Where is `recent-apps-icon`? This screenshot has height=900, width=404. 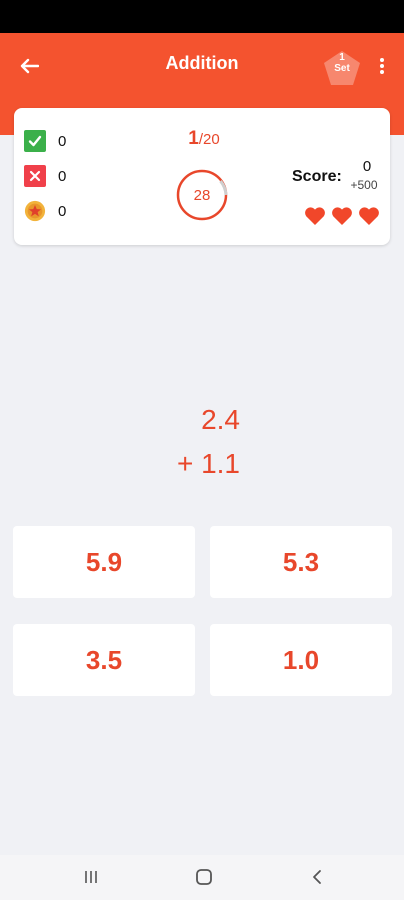
recent-apps-icon is located at coordinates (91, 877).